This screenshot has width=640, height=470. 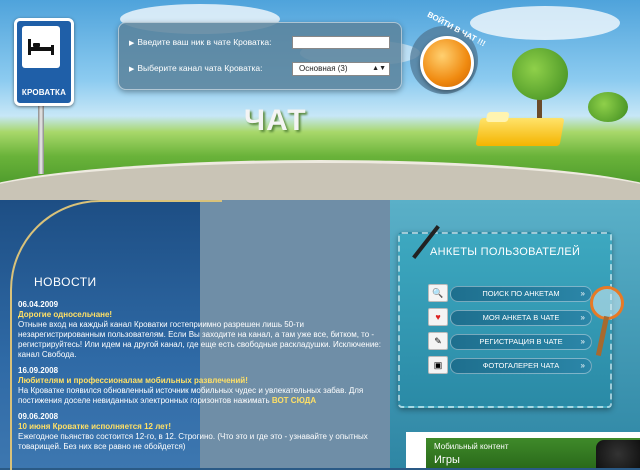 I want to click on road, so click(x=320, y=180).